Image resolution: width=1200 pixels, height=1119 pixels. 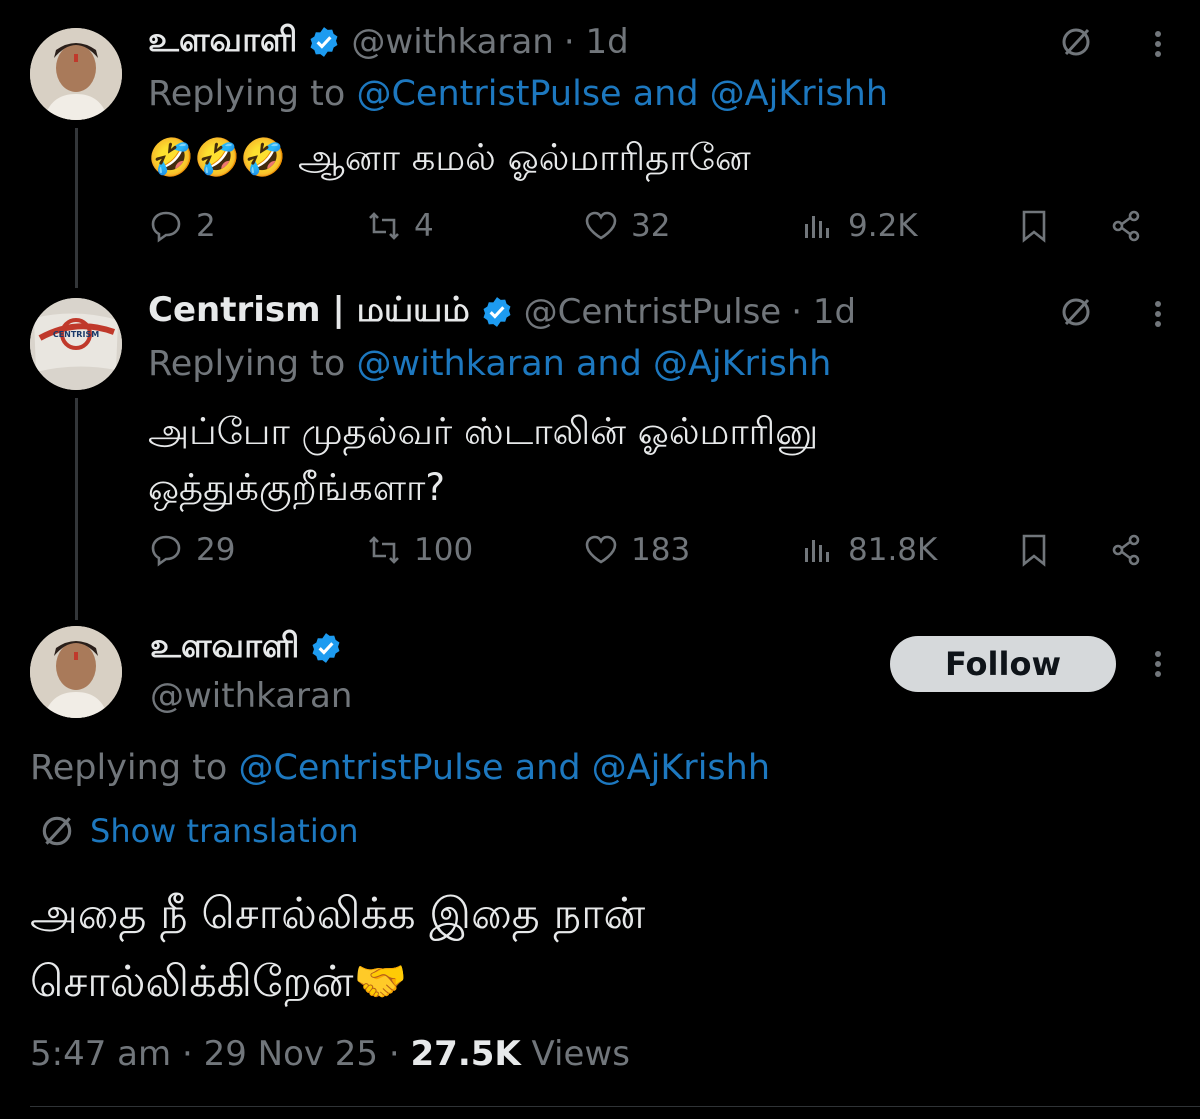 I want to click on show-translation-link: Show translation, so click(x=198, y=831).